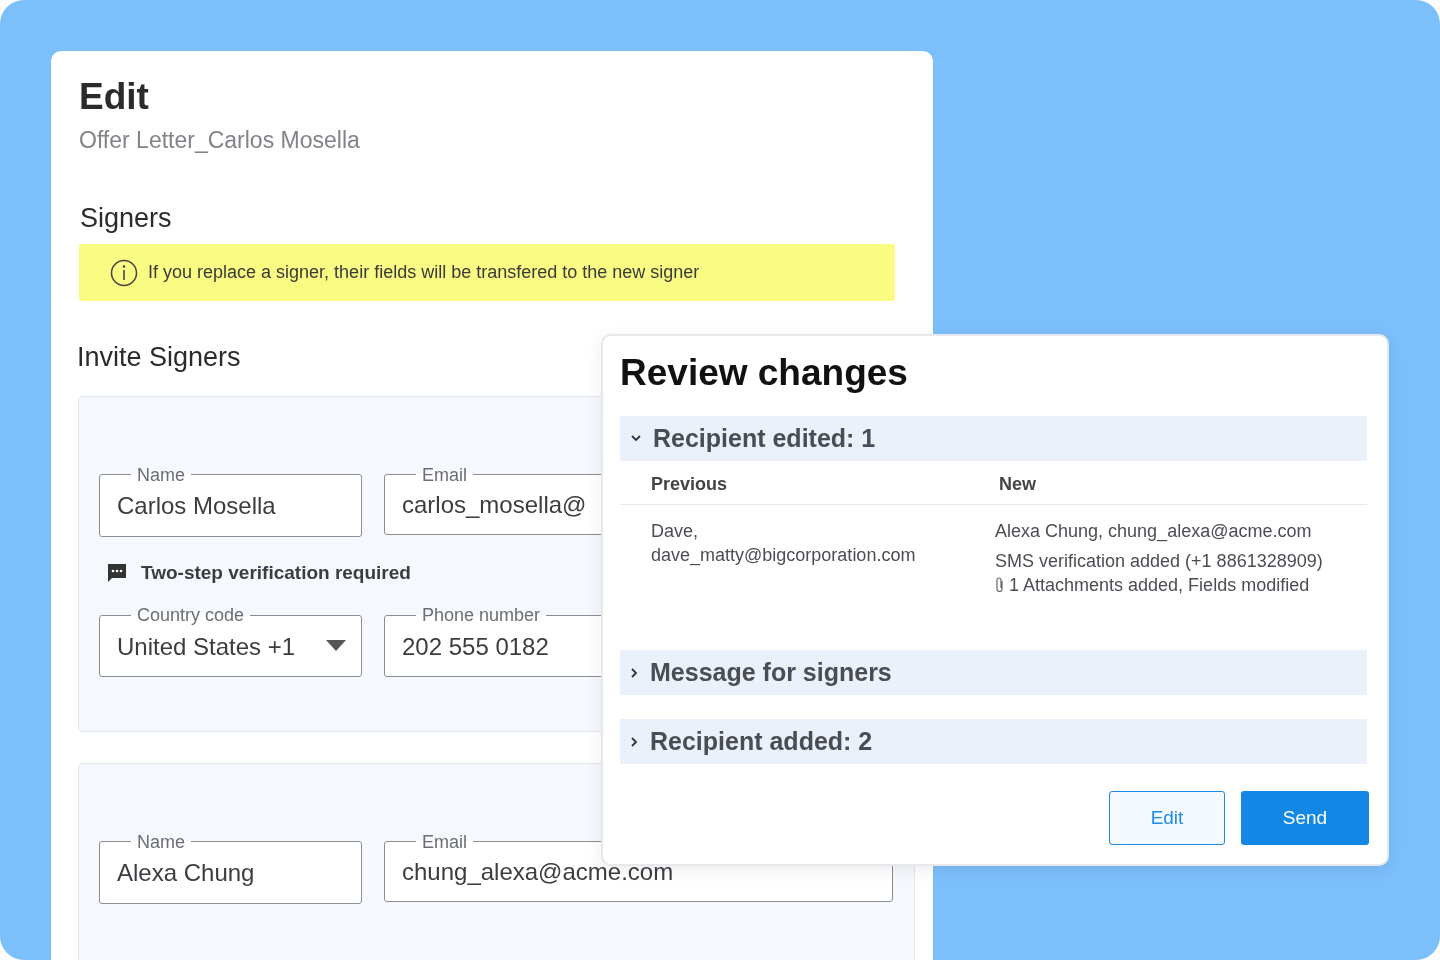 The image size is (1440, 960). What do you see at coordinates (220, 140) in the screenshot?
I see `document-name: Offer Letter_Carlos Mosella` at bounding box center [220, 140].